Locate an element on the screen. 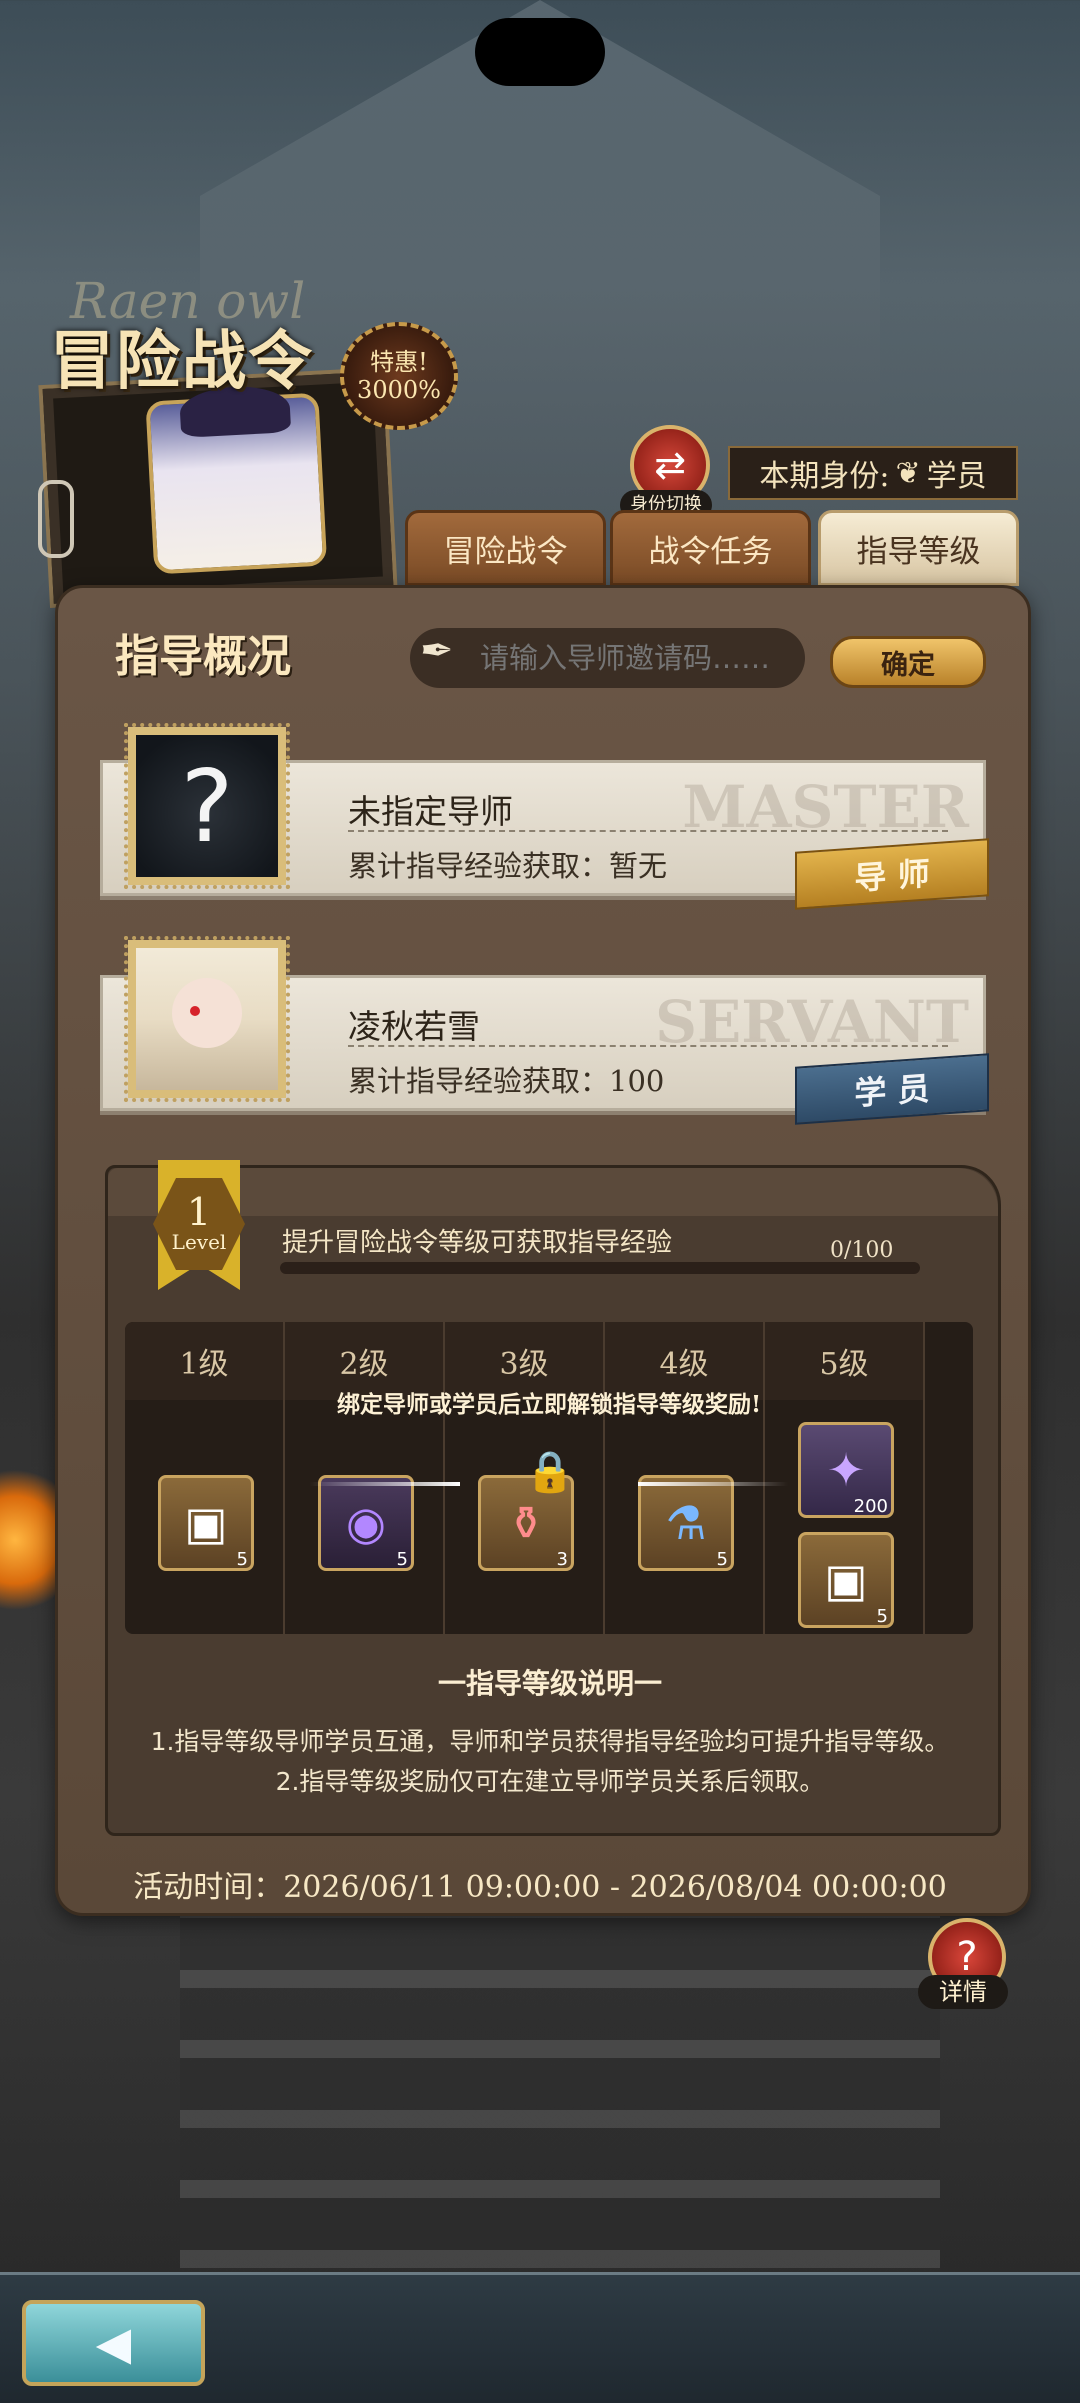 The width and height of the screenshot is (1080, 2403). mentor-name: 未指定导师 is located at coordinates (430, 811).